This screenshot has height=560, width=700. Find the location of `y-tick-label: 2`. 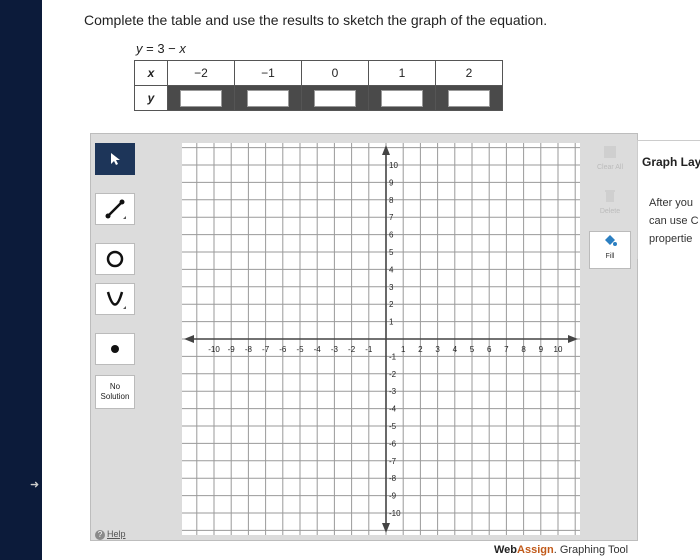

y-tick-label: 2 is located at coordinates (391, 304).